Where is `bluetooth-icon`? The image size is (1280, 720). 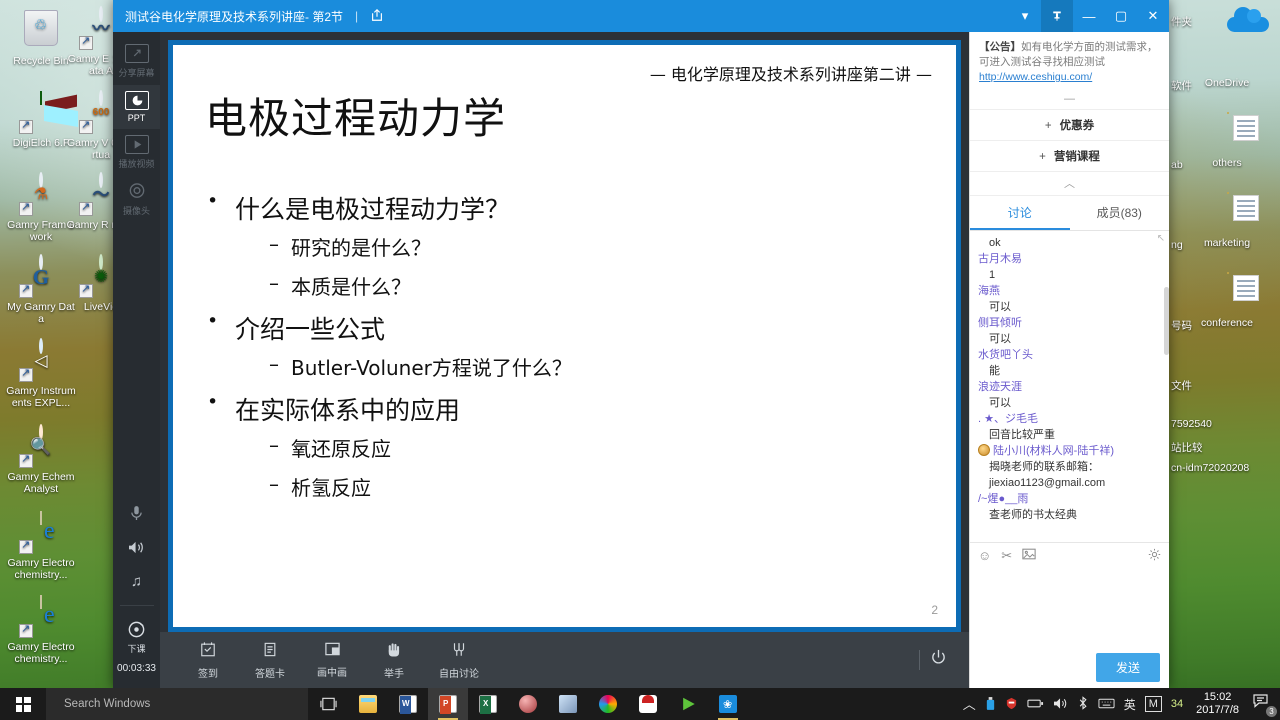
bluetooth-icon is located at coordinates (1083, 704).